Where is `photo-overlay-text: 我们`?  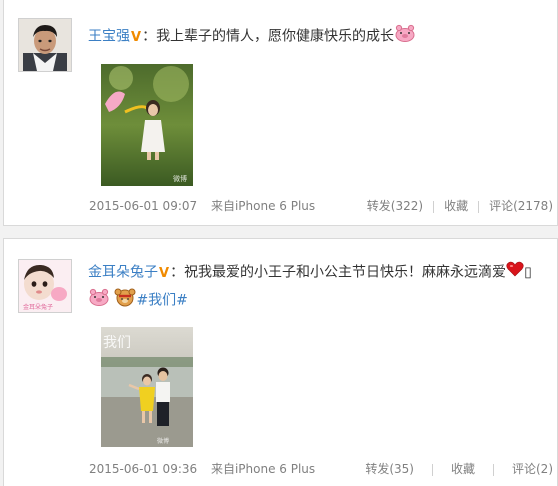
photo-overlay-text: 我们 is located at coordinates (117, 343).